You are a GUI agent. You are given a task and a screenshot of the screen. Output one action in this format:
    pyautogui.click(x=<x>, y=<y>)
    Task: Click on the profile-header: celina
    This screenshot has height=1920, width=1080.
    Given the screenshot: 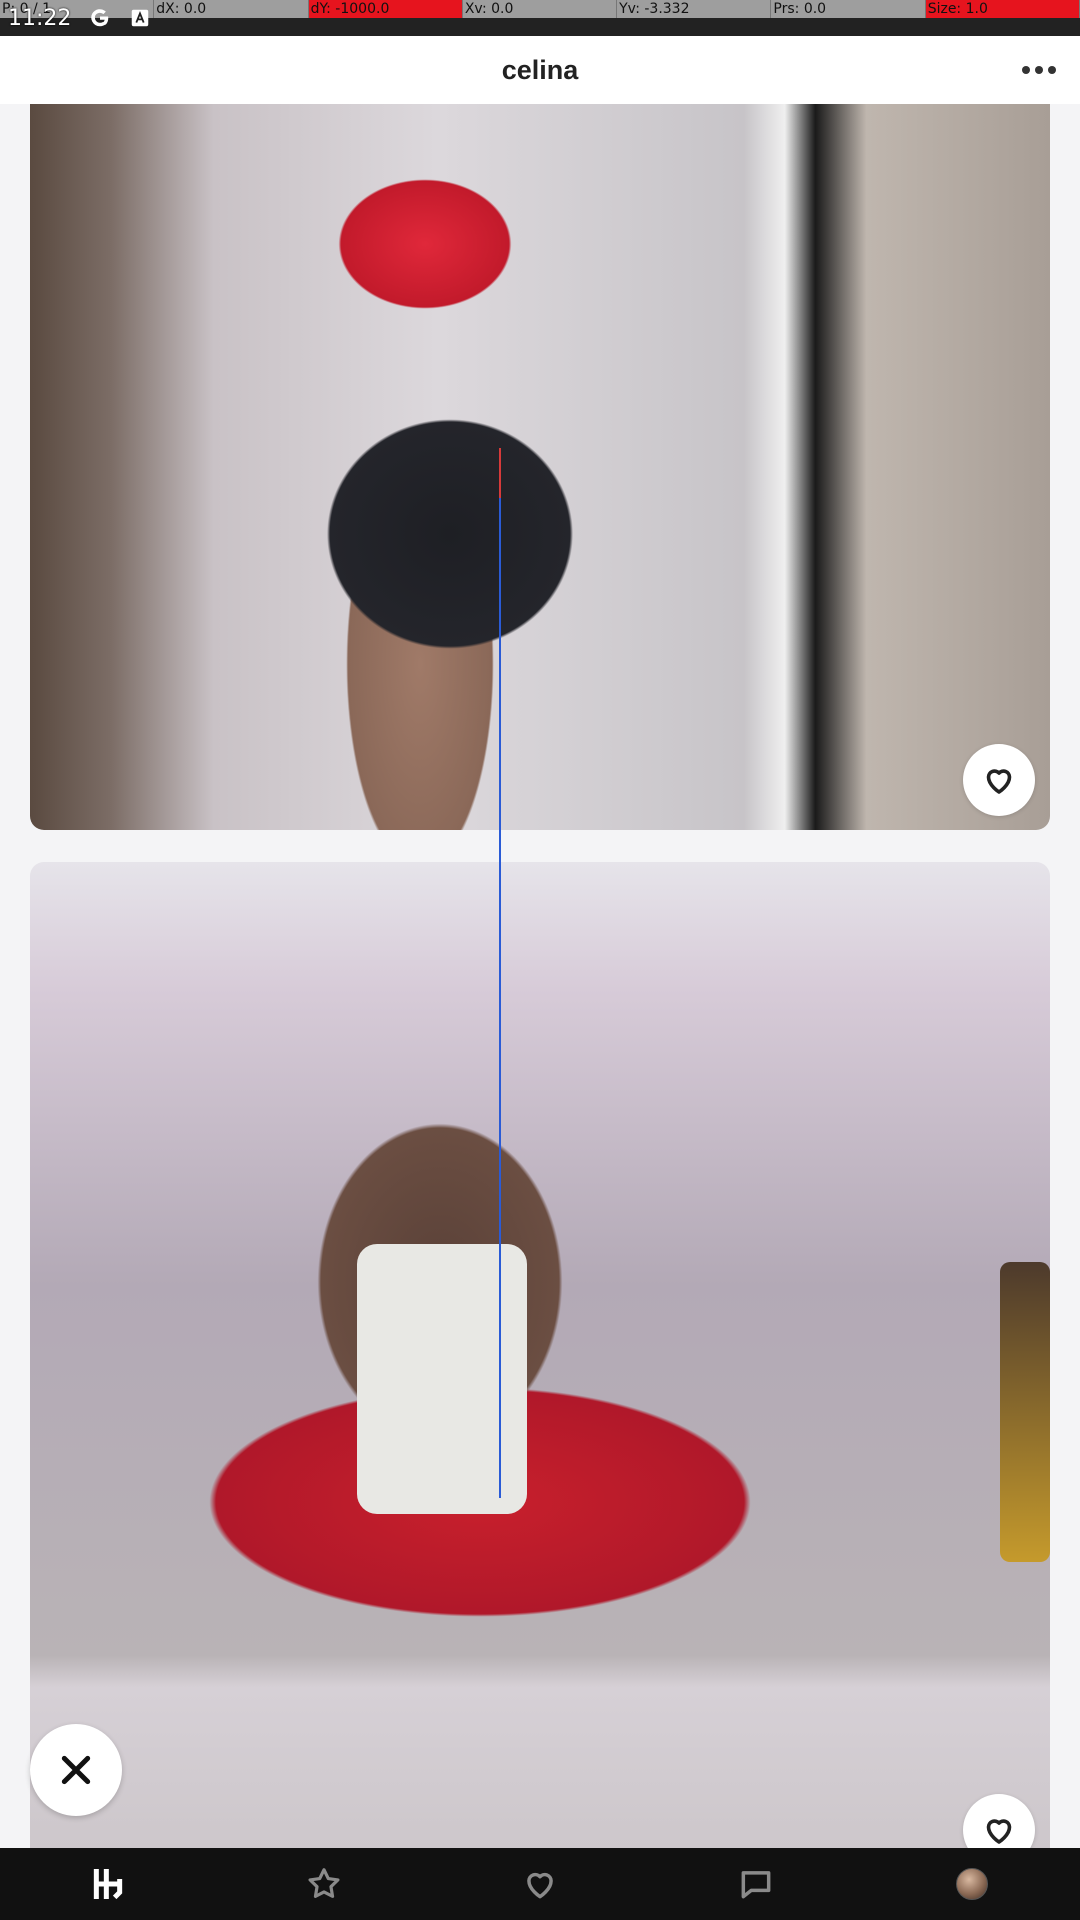 What is the action you would take?
    pyautogui.click(x=540, y=70)
    